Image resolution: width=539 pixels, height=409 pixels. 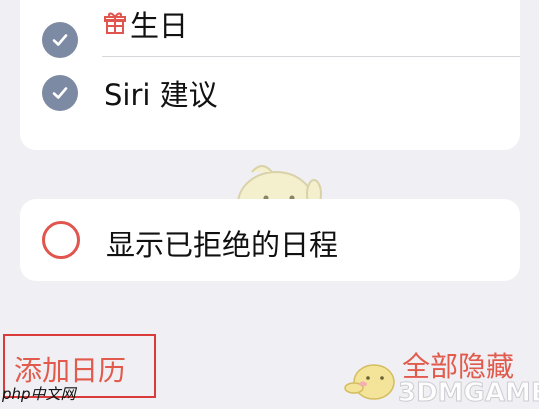 I want to click on gift-icon, so click(x=115, y=25).